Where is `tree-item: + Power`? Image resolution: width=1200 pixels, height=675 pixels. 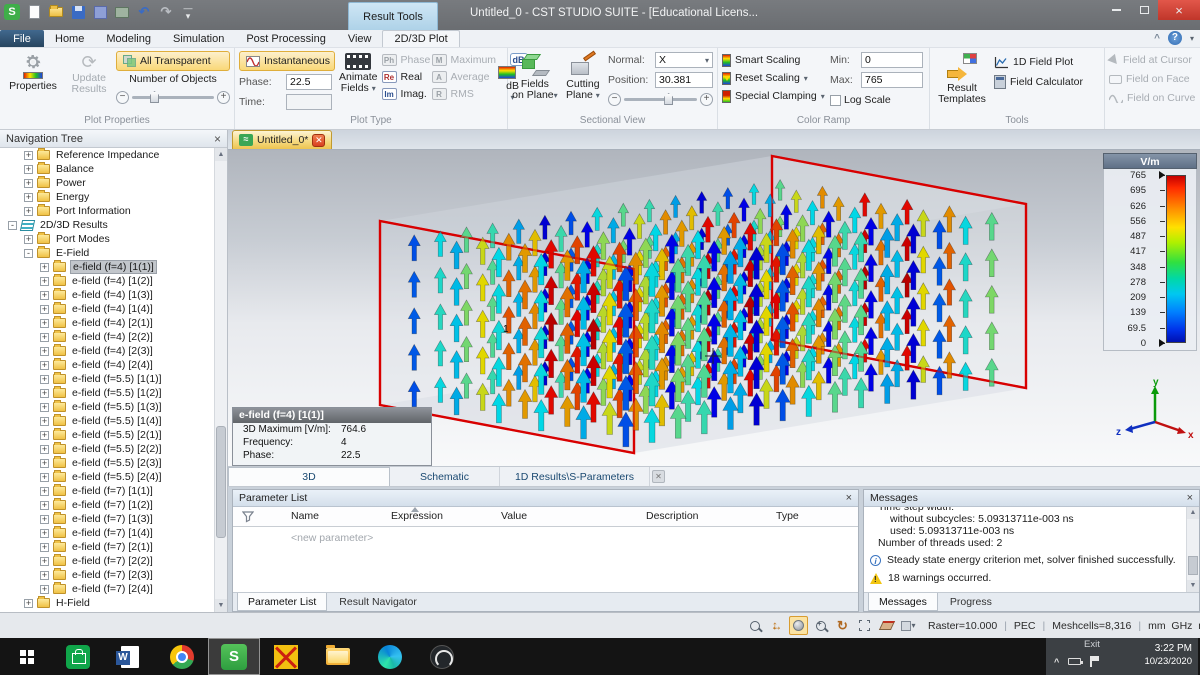
tree-item: + Power is located at coordinates (107, 183).